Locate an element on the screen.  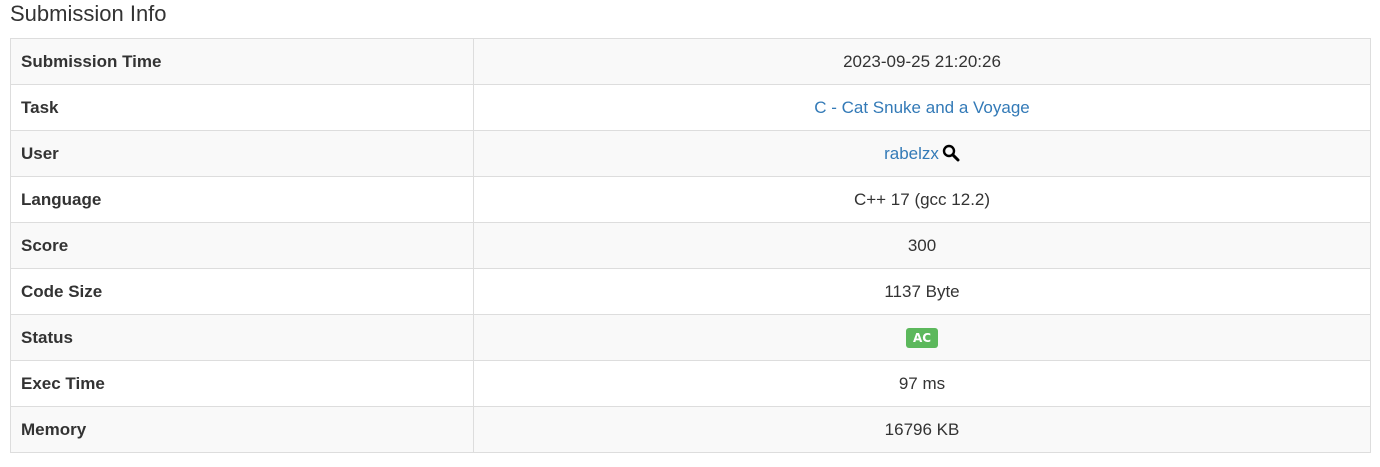
code-size-value: 1137 Byte is located at coordinates (922, 291).